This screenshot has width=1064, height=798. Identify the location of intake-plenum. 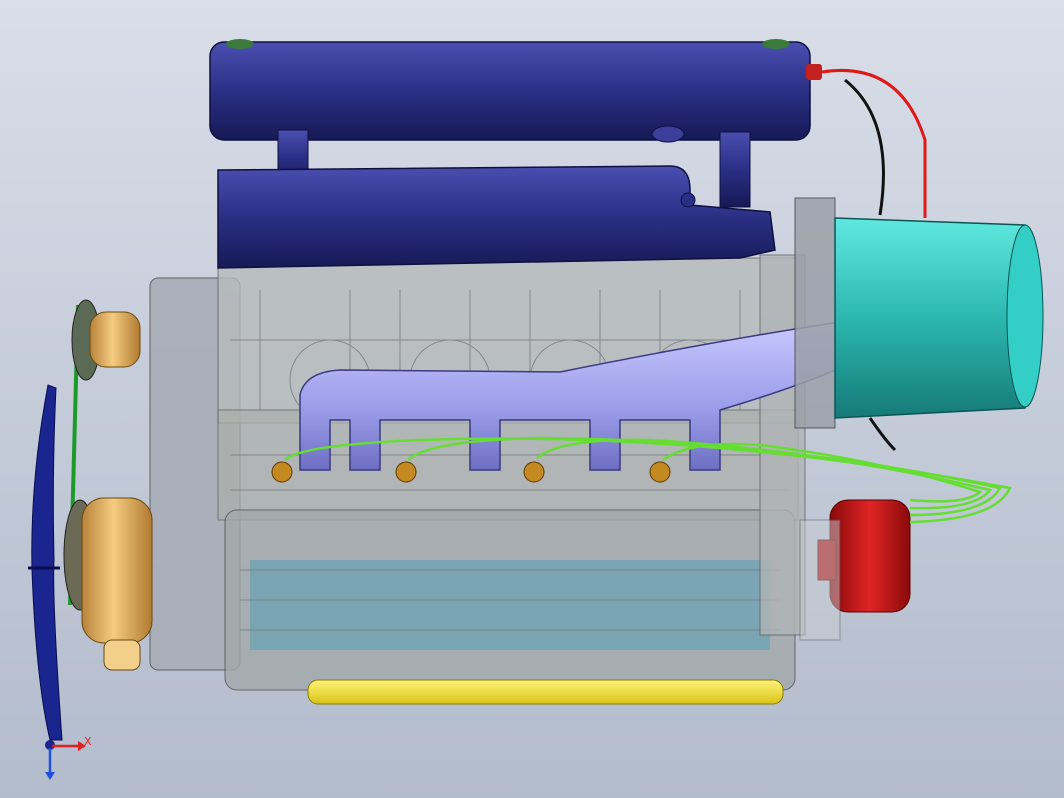
(496, 217).